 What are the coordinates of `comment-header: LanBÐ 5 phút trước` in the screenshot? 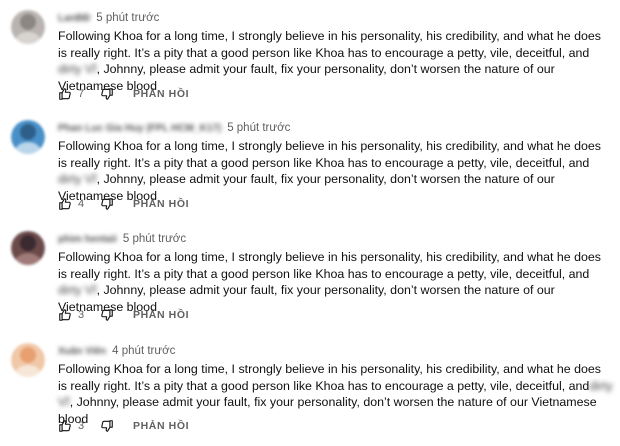 It's located at (108, 18).